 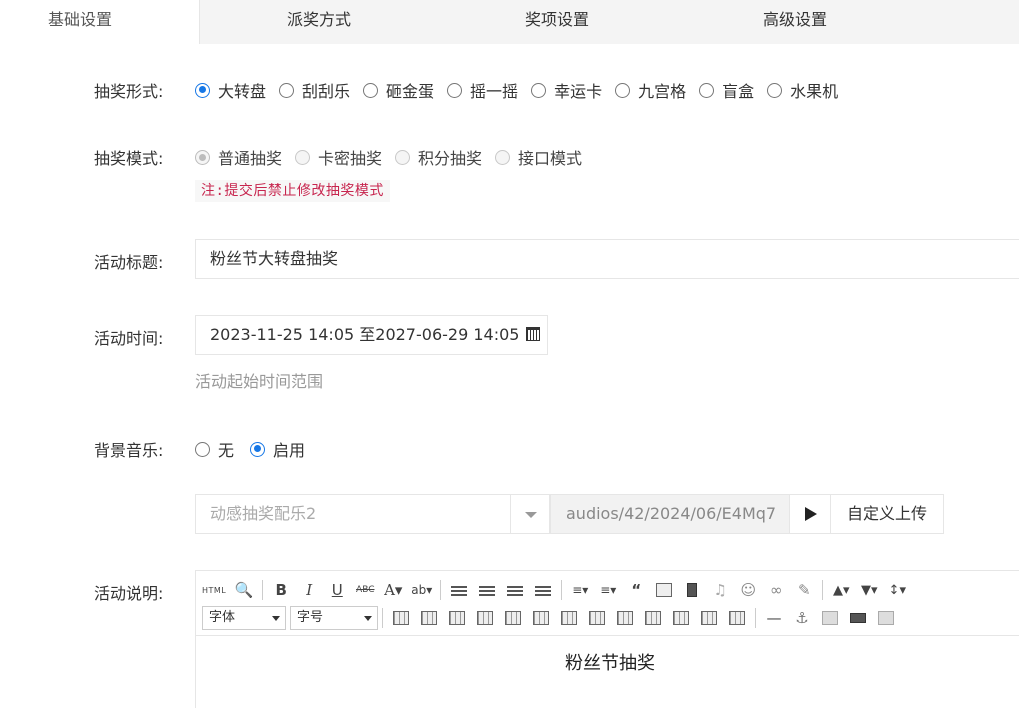 What do you see at coordinates (244, 590) in the screenshot?
I see `preview-icon: 🔍` at bounding box center [244, 590].